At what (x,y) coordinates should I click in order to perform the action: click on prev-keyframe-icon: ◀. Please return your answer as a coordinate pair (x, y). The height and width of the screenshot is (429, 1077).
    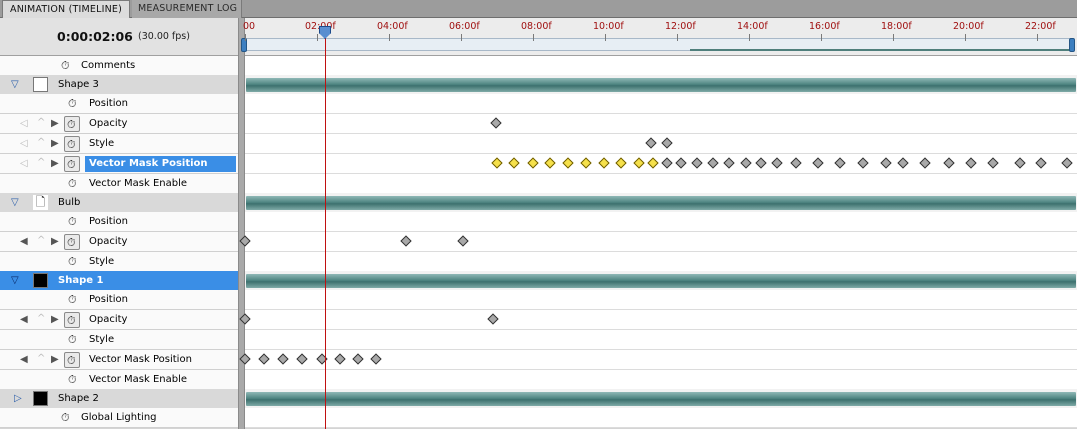
    Looking at the image, I should click on (24, 359).